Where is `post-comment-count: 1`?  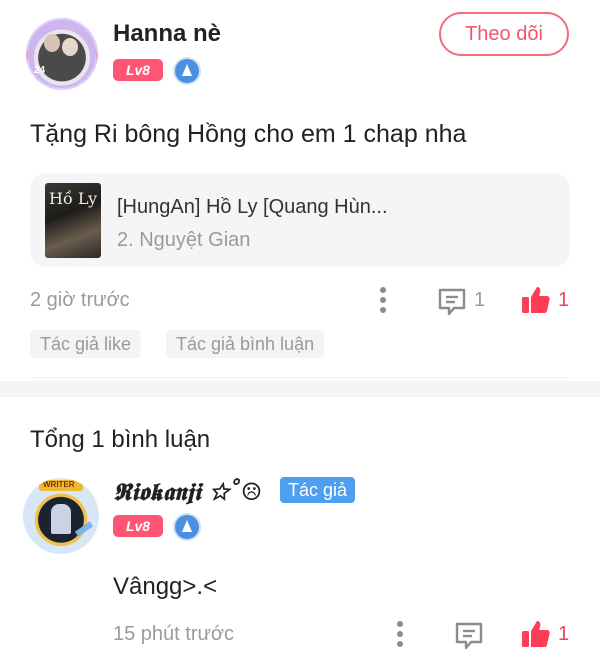 post-comment-count: 1 is located at coordinates (480, 300).